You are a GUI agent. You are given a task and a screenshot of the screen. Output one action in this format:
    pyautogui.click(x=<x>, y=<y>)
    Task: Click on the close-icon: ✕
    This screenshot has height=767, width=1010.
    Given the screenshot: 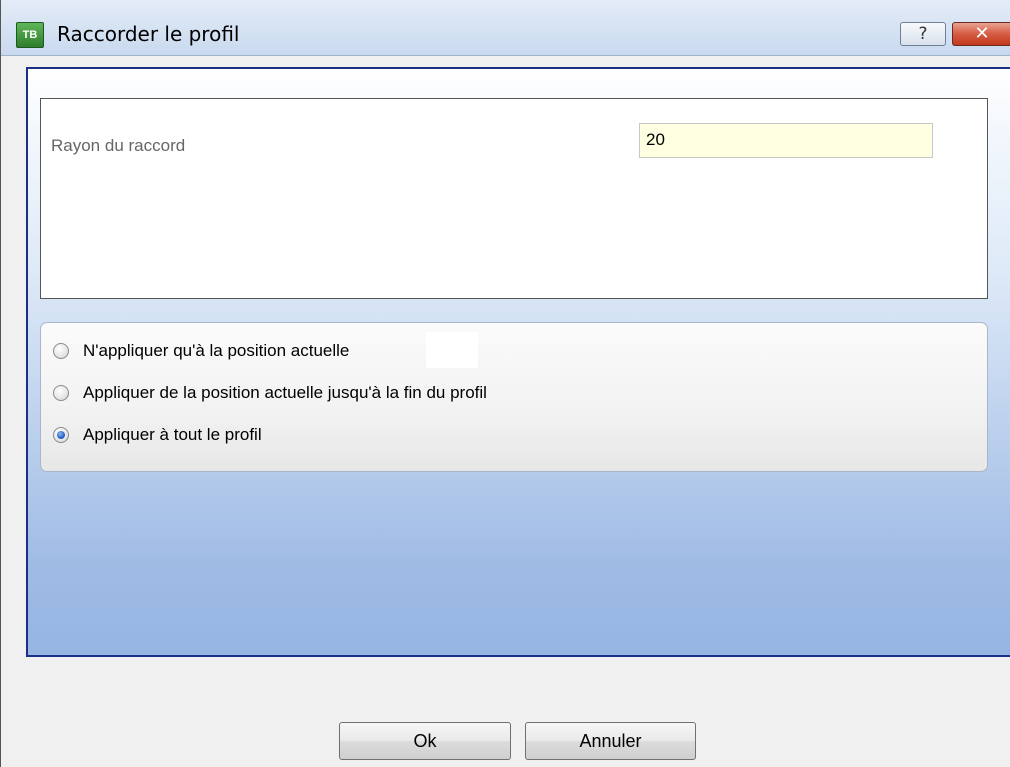 What is the action you would take?
    pyautogui.click(x=982, y=33)
    